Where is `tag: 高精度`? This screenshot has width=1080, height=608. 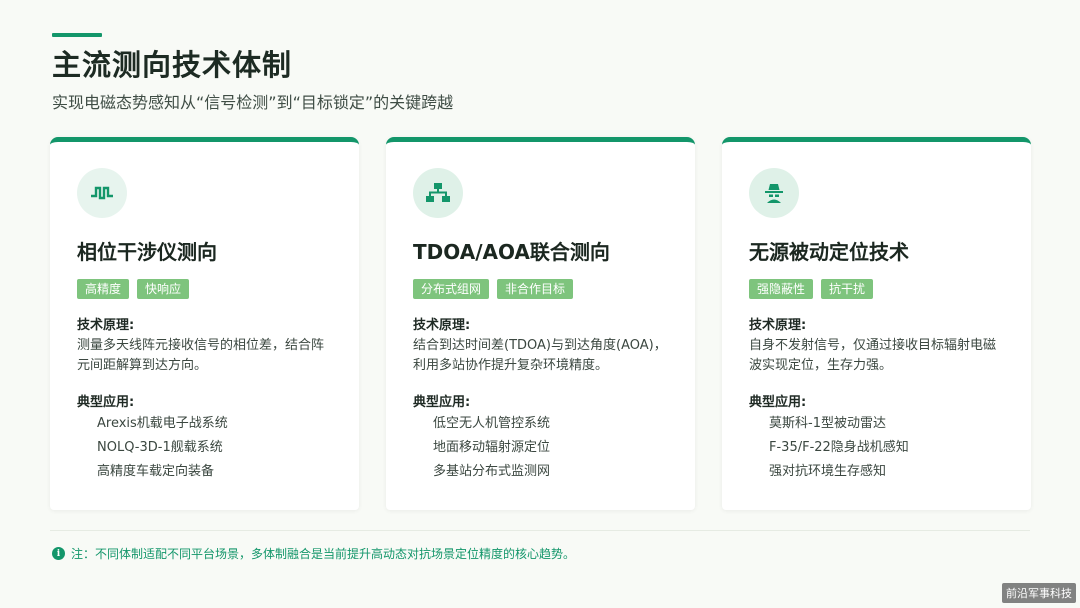 tag: 高精度 is located at coordinates (103, 289).